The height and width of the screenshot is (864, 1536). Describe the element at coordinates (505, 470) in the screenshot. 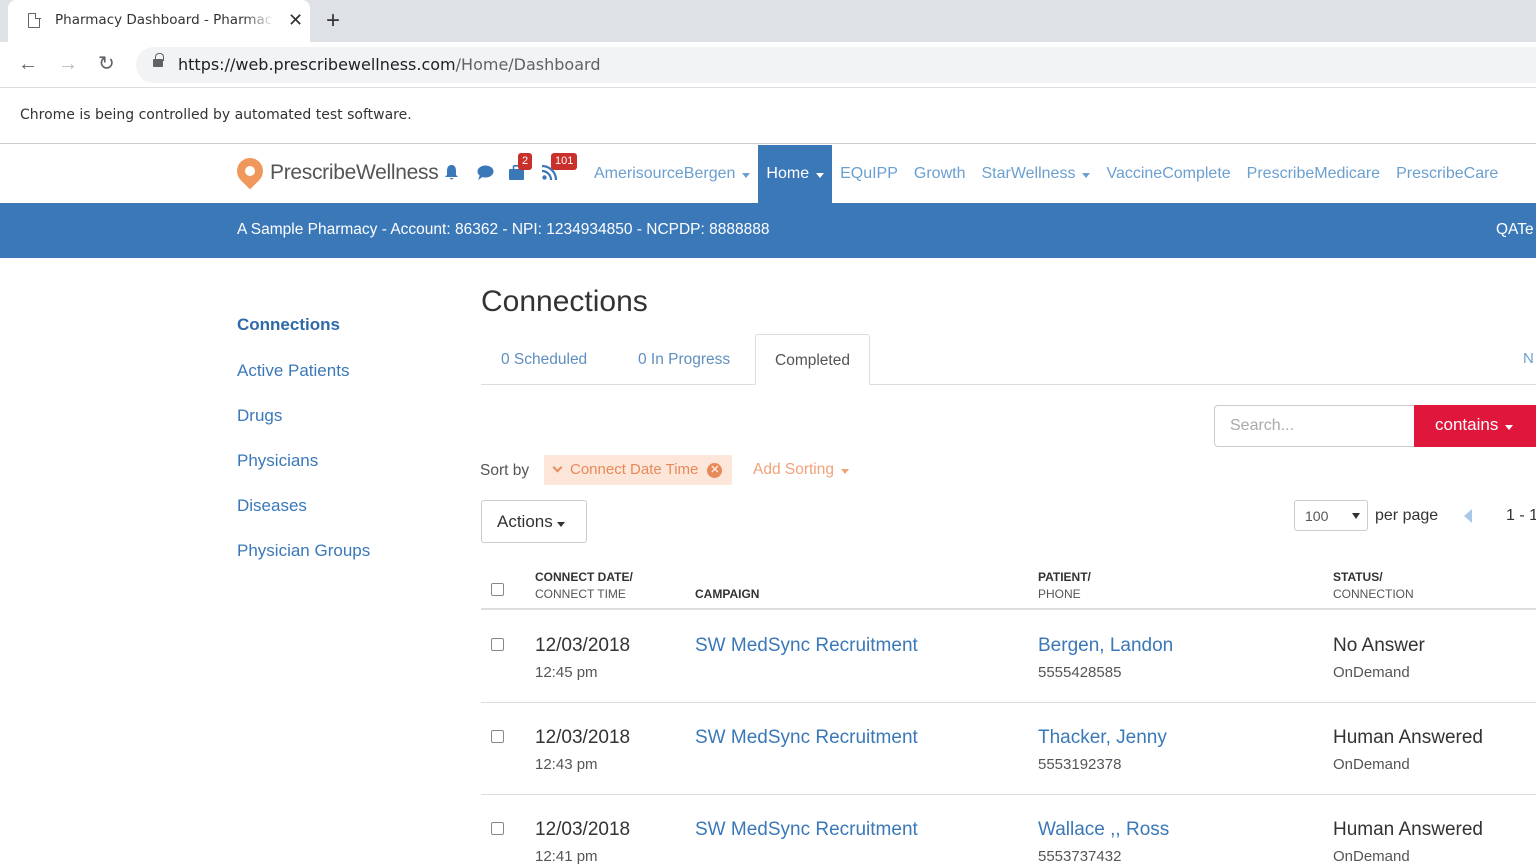

I see `sort-by-label: Sort by` at that location.